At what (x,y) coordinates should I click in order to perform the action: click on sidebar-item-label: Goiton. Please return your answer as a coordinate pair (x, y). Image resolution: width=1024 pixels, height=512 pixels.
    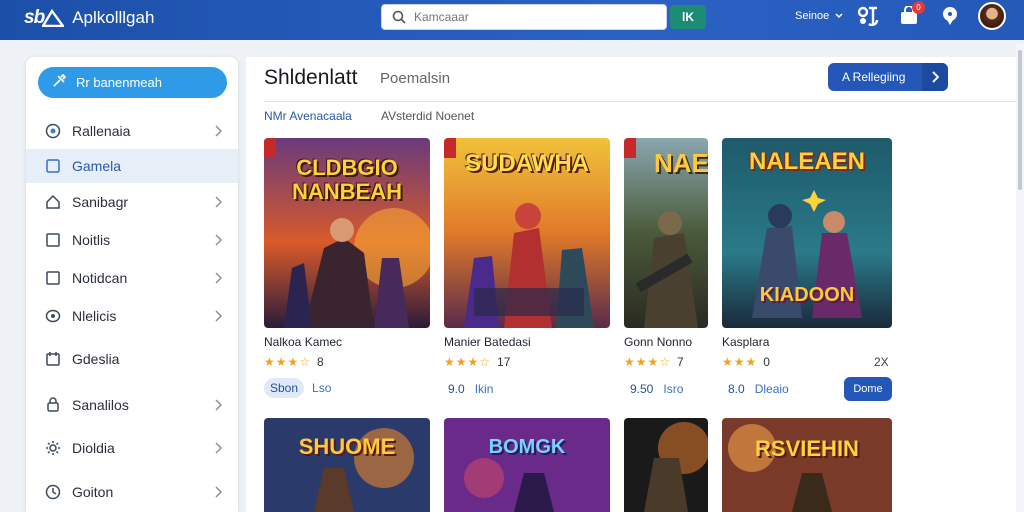
    Looking at the image, I should click on (93, 492).